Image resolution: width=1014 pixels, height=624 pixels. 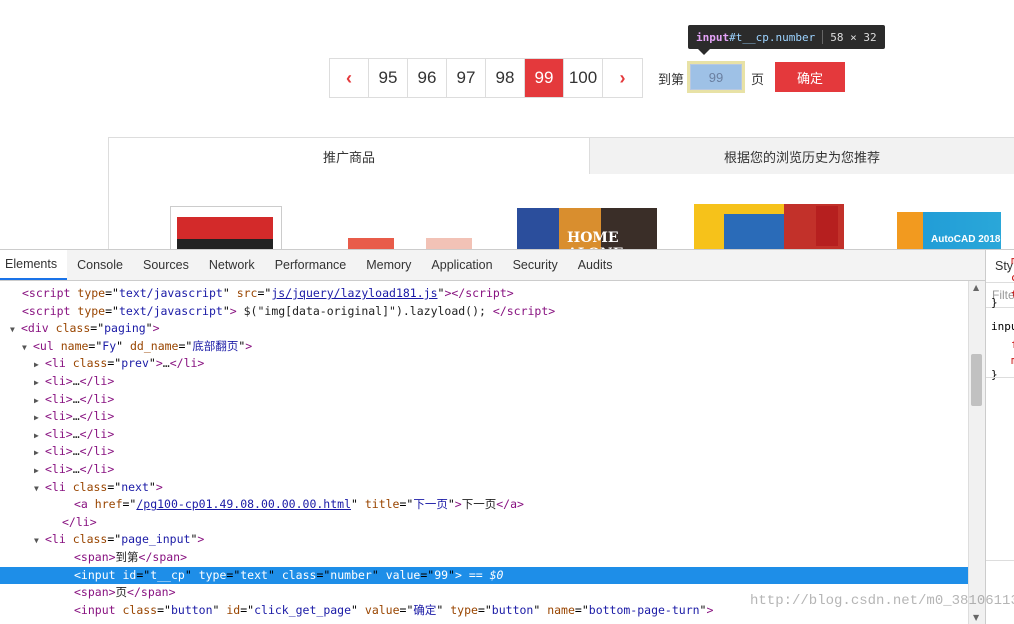 I want to click on goto-input-highlight: 99, so click(x=716, y=77).